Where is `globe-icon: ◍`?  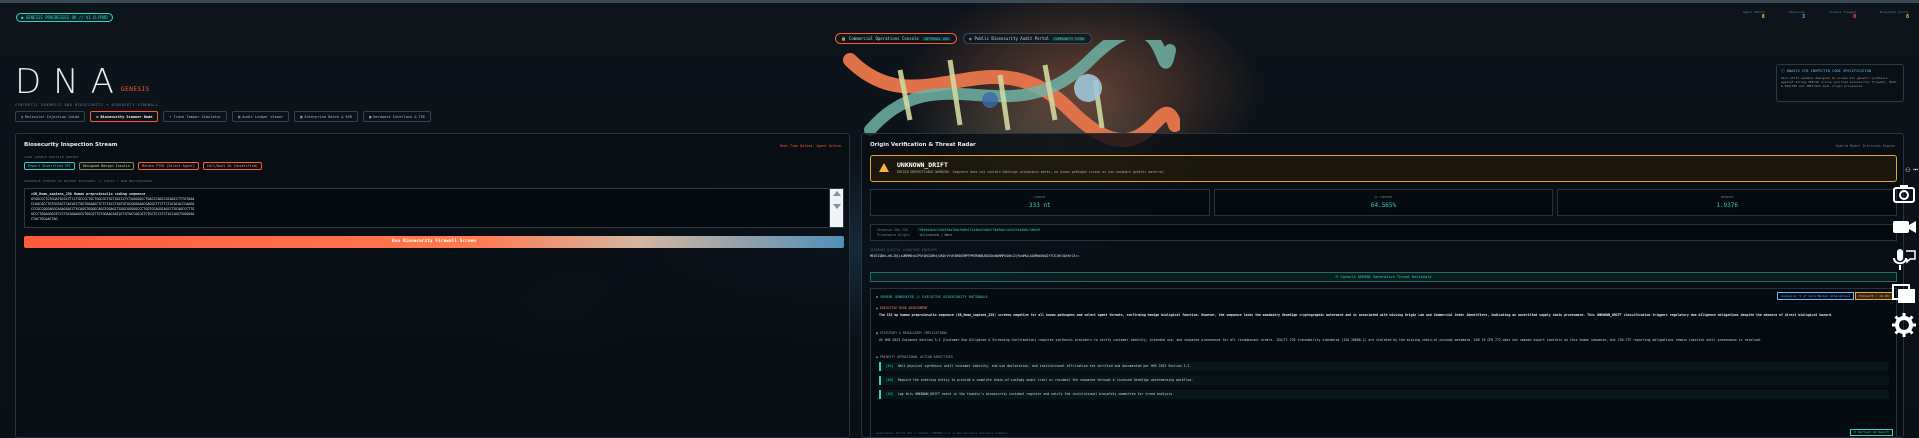
globe-icon: ◍ is located at coordinates (970, 38).